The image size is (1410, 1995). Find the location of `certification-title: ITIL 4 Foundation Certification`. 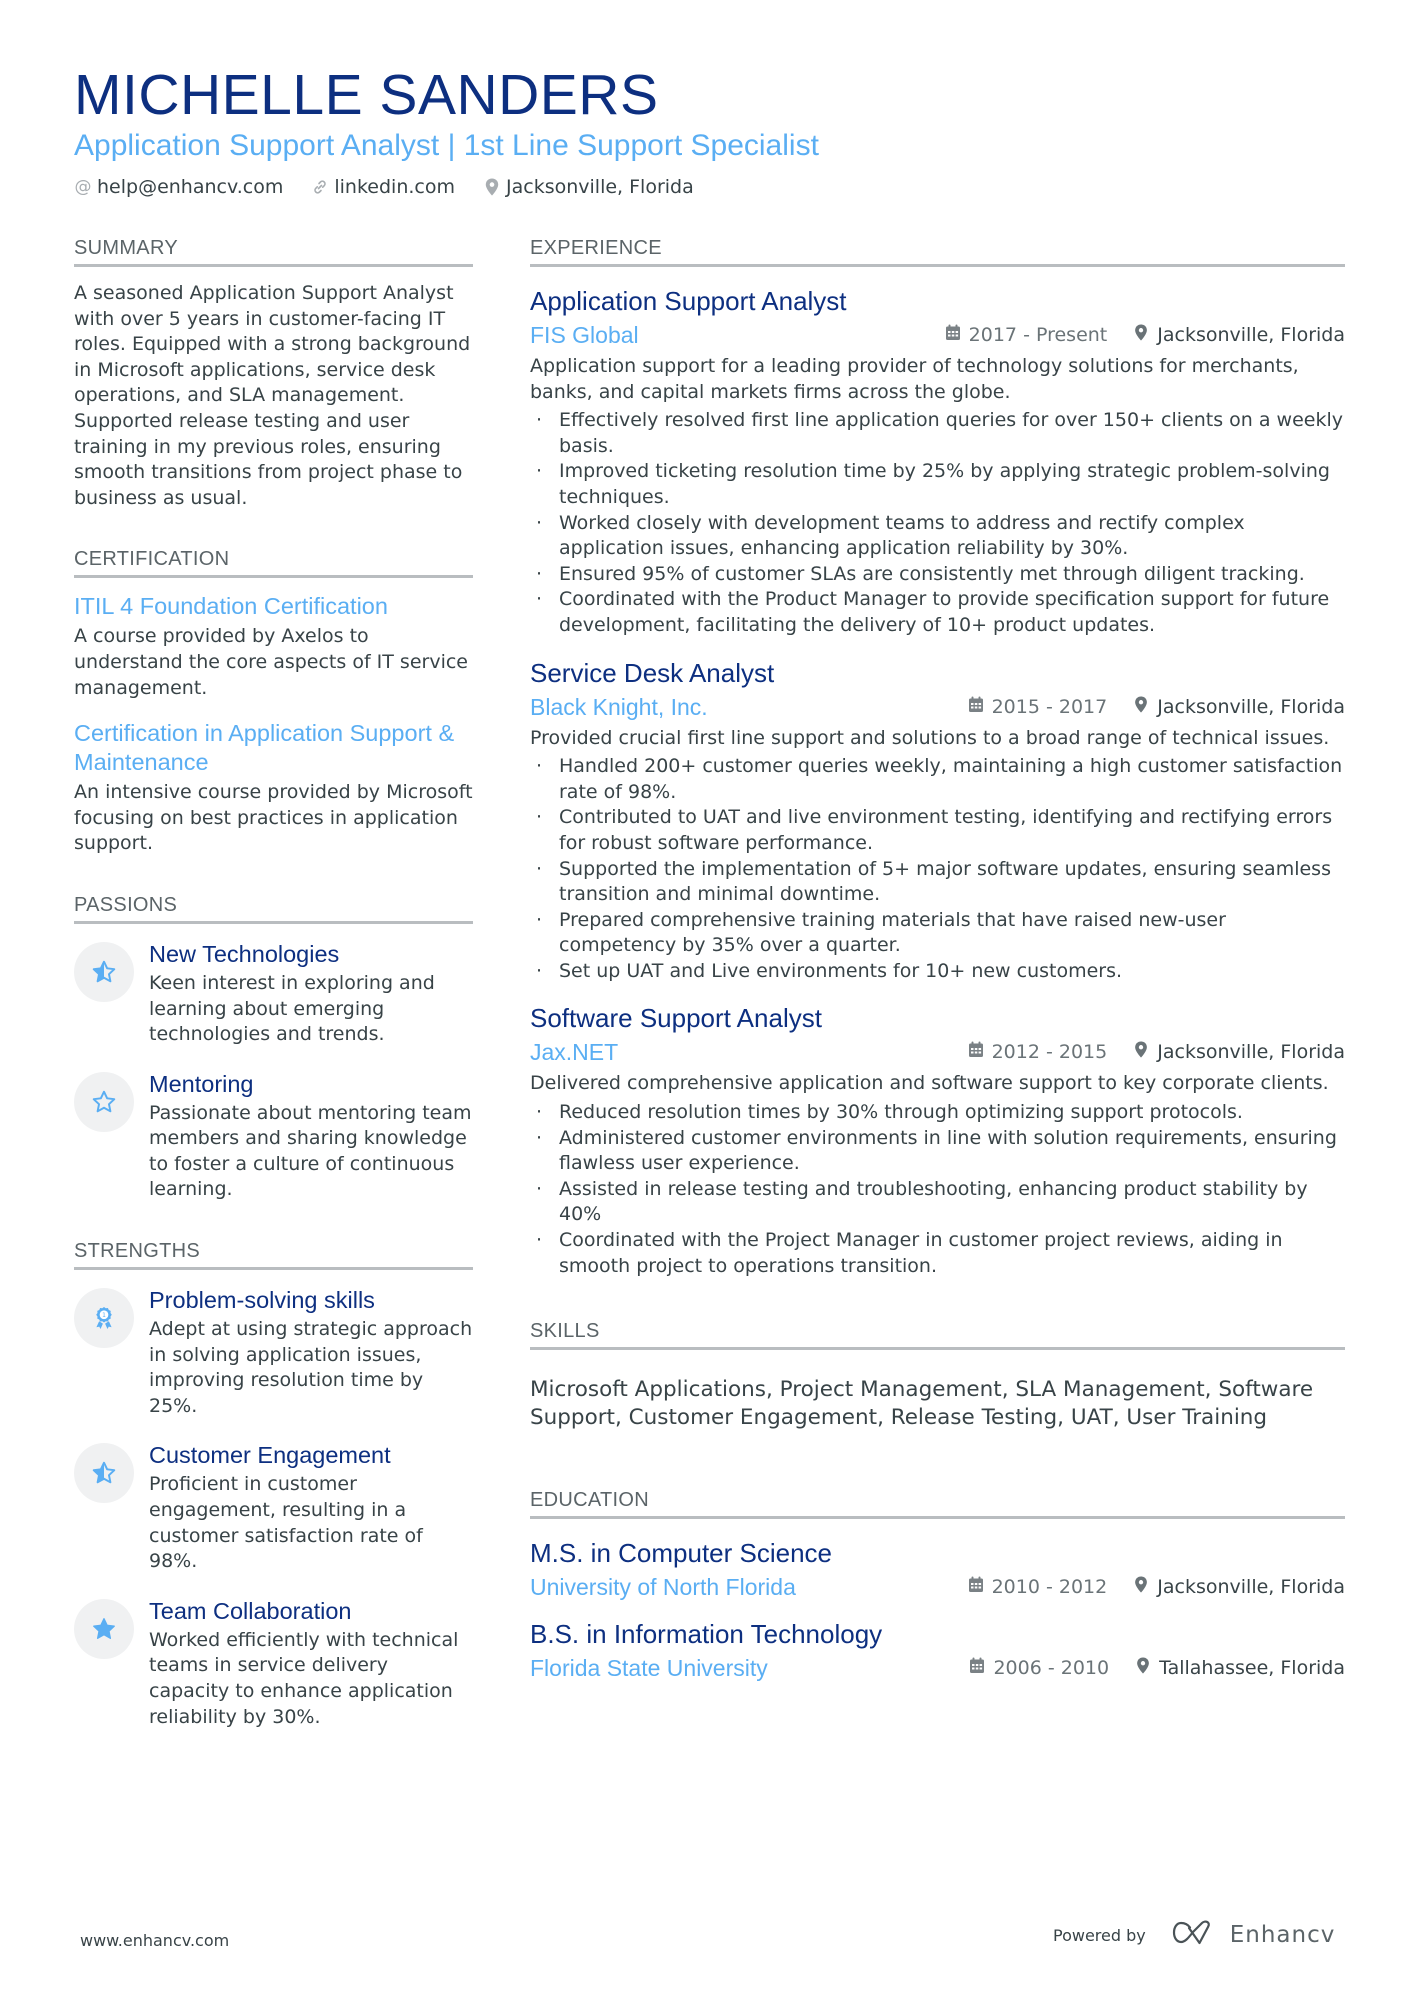

certification-title: ITIL 4 Foundation Certification is located at coordinates (231, 606).